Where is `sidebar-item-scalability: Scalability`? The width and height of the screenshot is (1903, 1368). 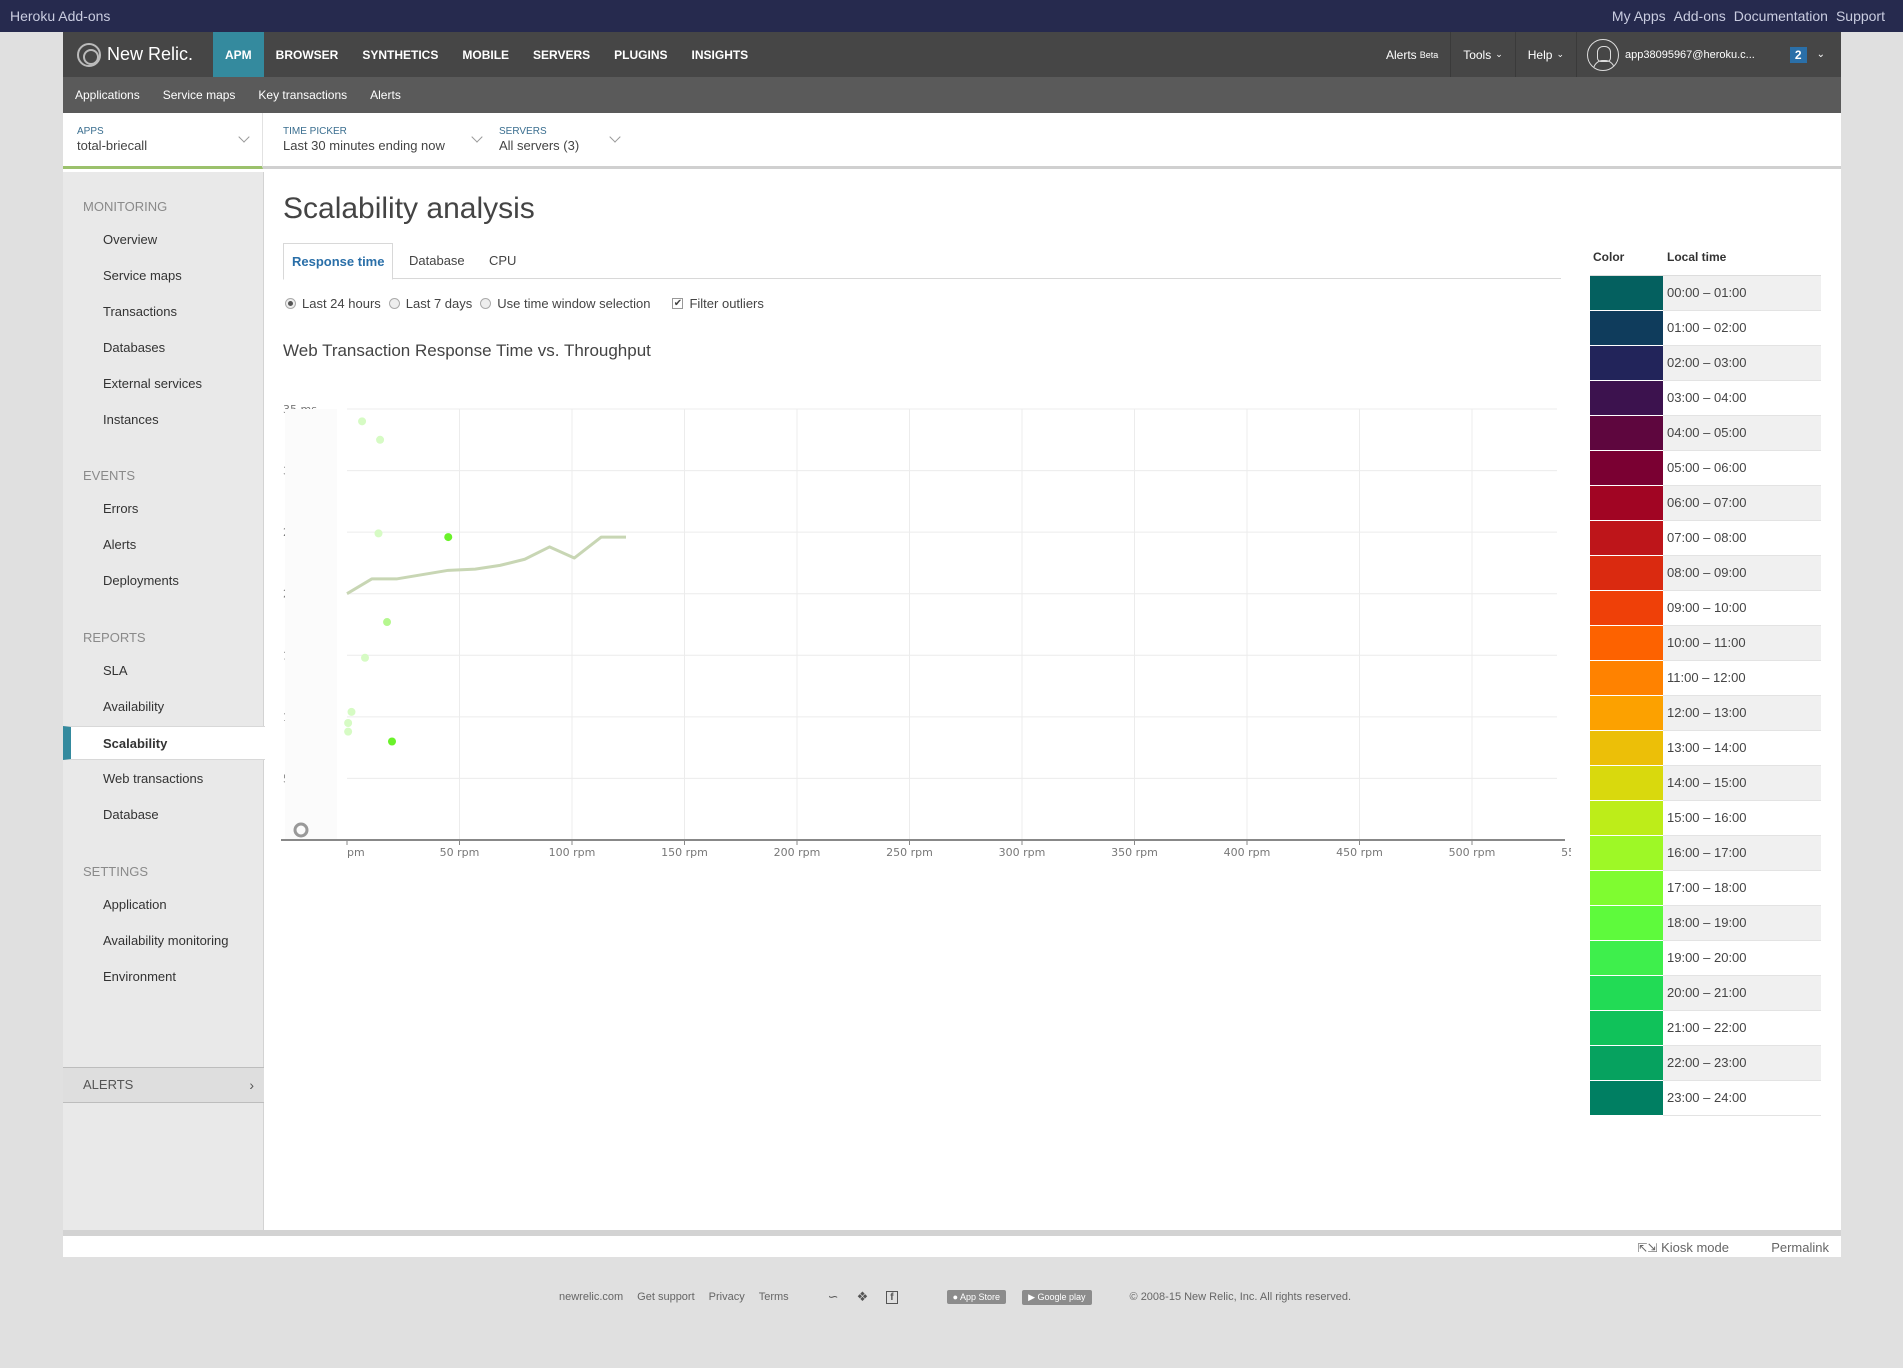 sidebar-item-scalability: Scalability is located at coordinates (164, 743).